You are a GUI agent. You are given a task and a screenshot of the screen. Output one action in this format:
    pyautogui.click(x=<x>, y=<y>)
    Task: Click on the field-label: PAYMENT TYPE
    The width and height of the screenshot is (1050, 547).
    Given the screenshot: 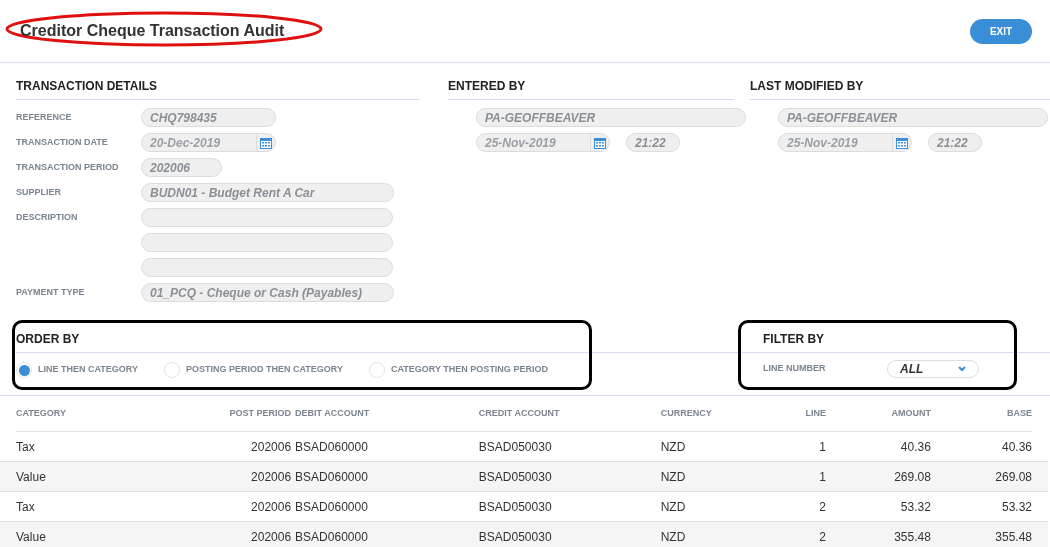 What is the action you would take?
    pyautogui.click(x=51, y=292)
    